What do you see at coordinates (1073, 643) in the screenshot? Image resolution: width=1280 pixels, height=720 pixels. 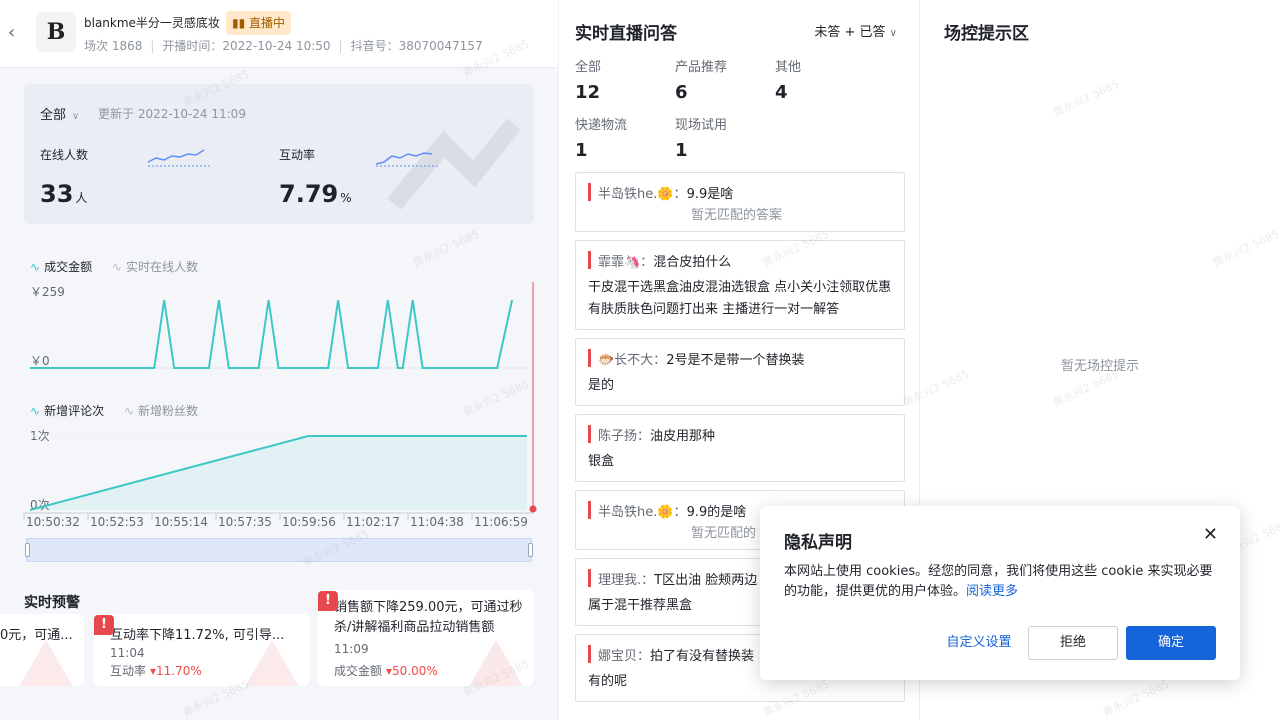 I see `reject-button: 拒绝` at bounding box center [1073, 643].